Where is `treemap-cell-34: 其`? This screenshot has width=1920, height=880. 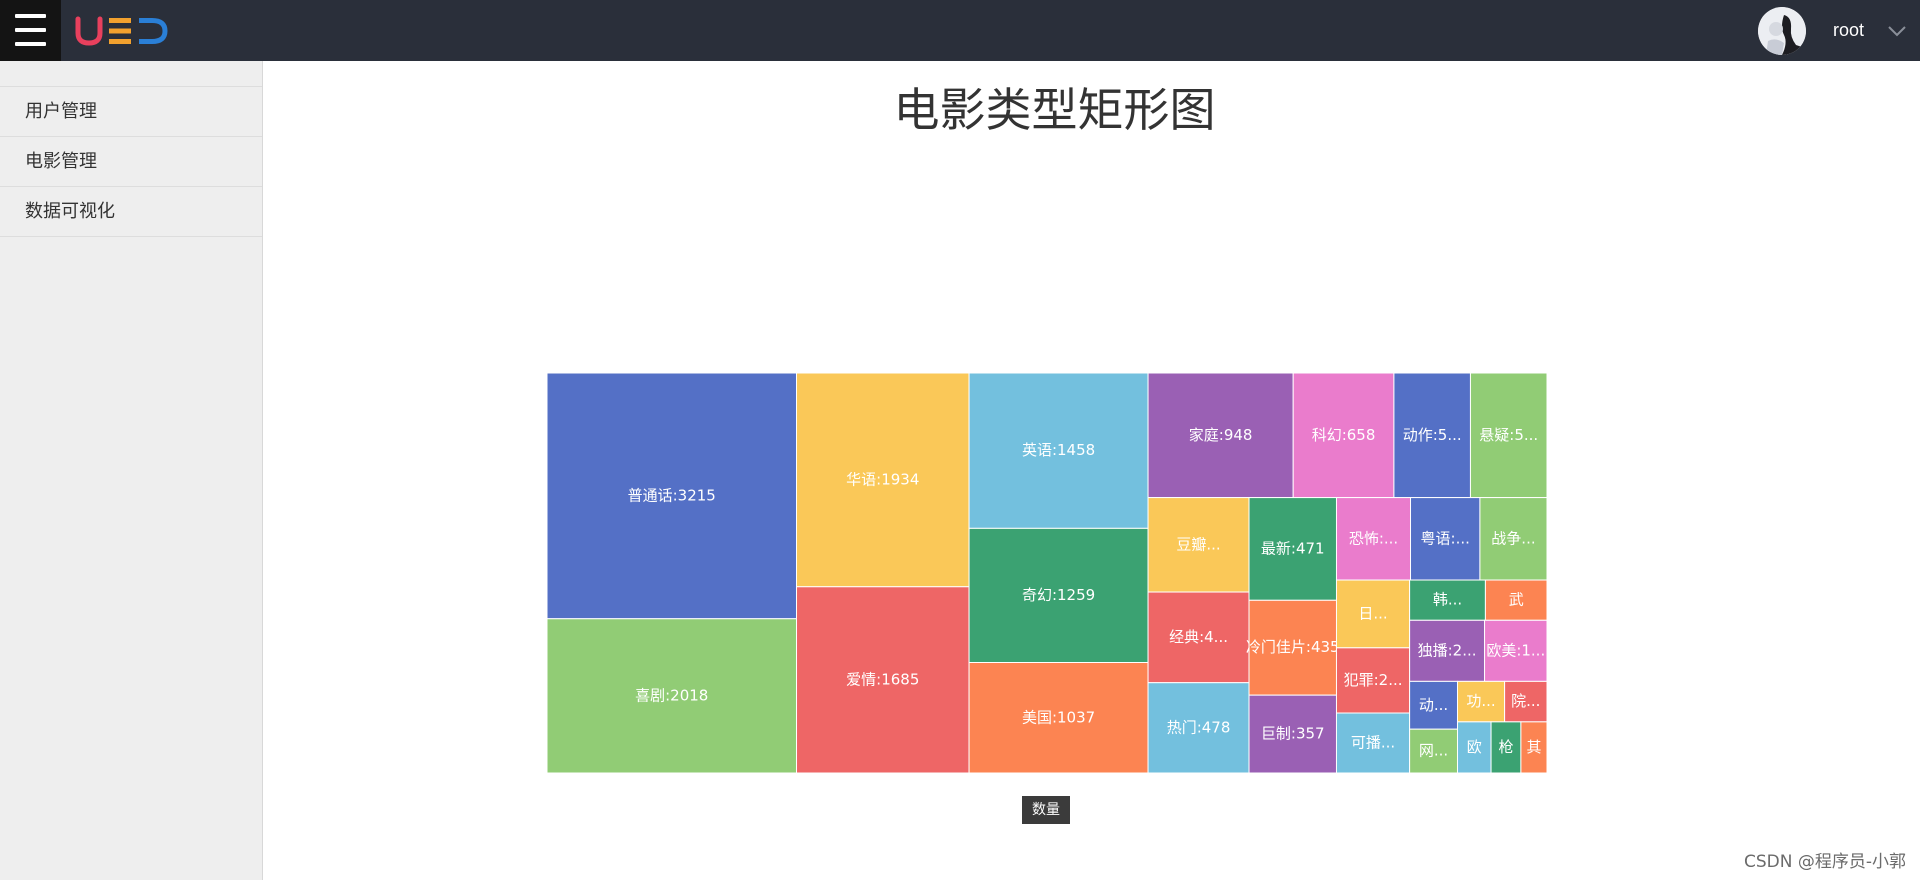 treemap-cell-34: 其 is located at coordinates (1533, 747).